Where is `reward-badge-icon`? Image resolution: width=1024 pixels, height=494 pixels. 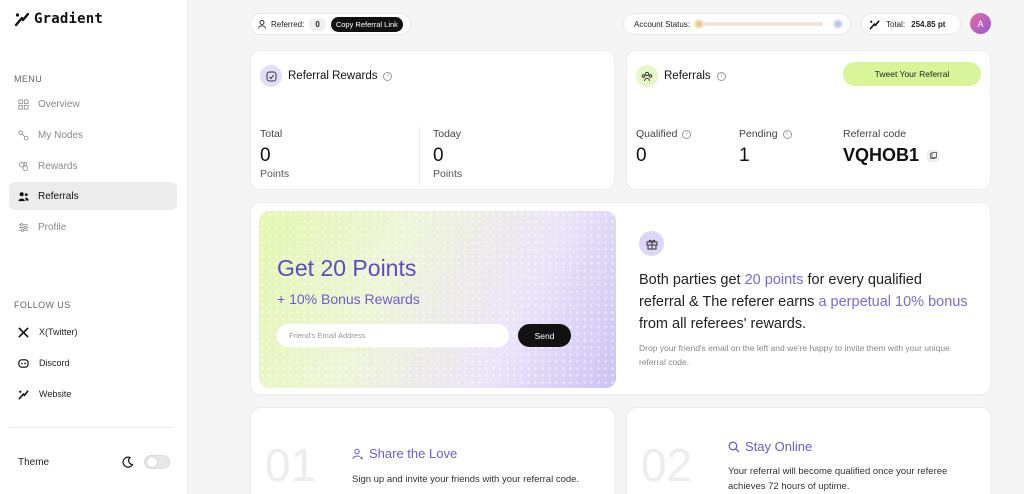
reward-badge-icon is located at coordinates (271, 76).